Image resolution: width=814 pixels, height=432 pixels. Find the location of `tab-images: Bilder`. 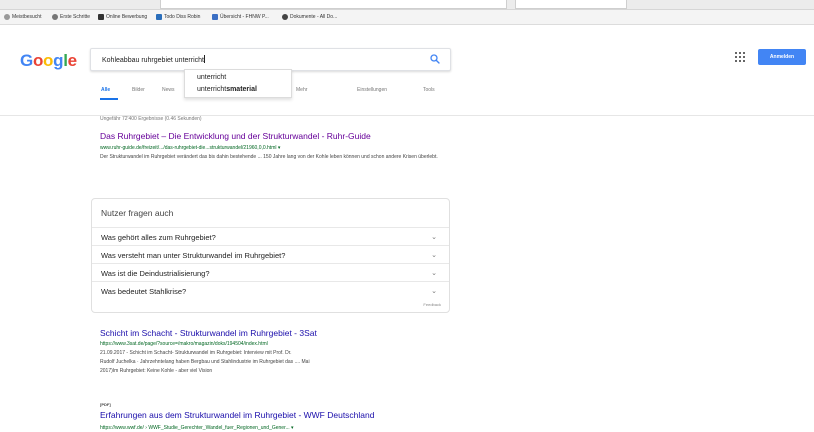

tab-images: Bilder is located at coordinates (138, 90).